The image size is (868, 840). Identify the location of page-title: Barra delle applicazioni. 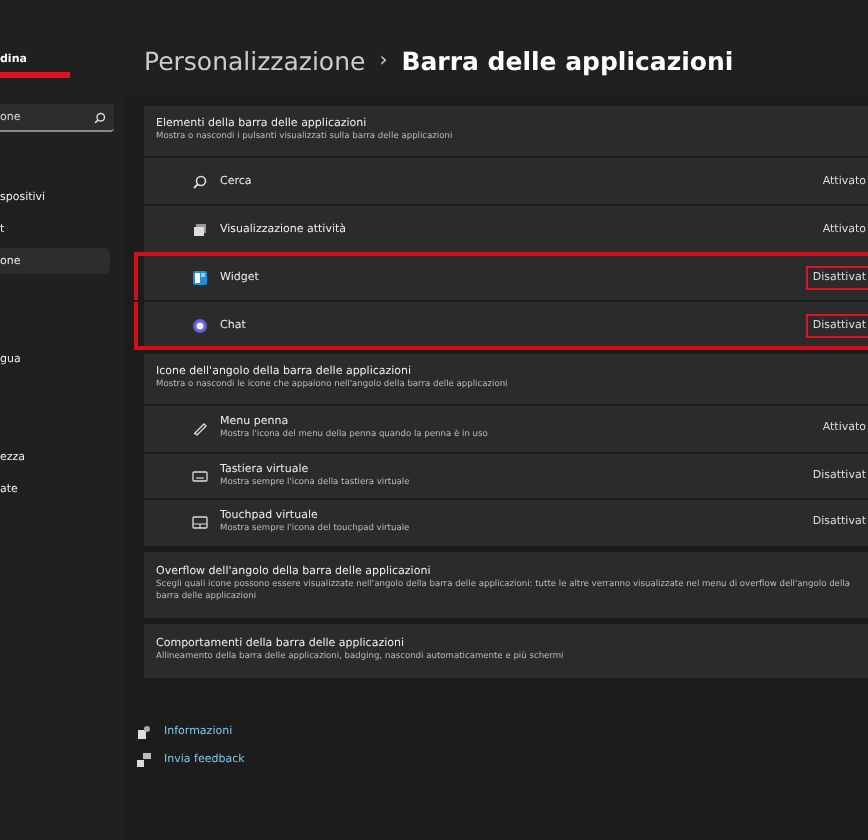
(567, 60).